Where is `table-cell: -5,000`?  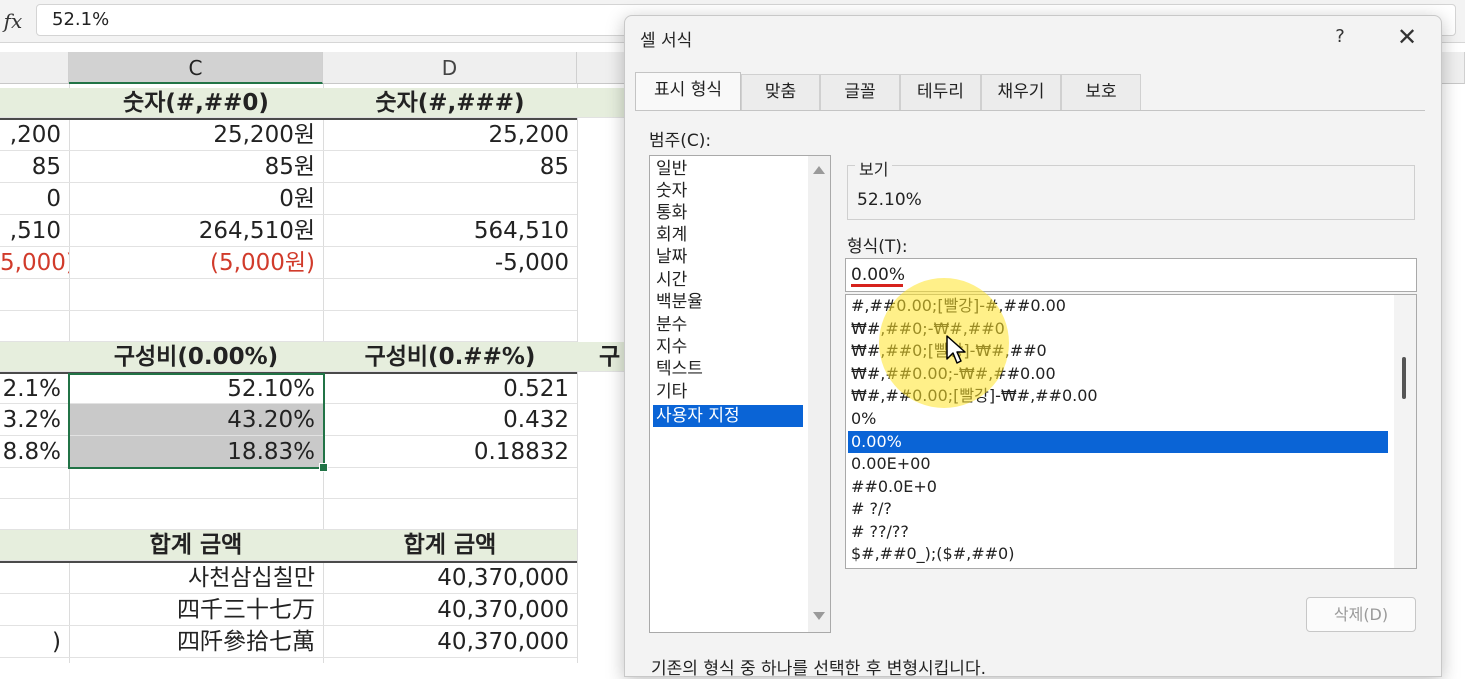 table-cell: -5,000 is located at coordinates (450, 263).